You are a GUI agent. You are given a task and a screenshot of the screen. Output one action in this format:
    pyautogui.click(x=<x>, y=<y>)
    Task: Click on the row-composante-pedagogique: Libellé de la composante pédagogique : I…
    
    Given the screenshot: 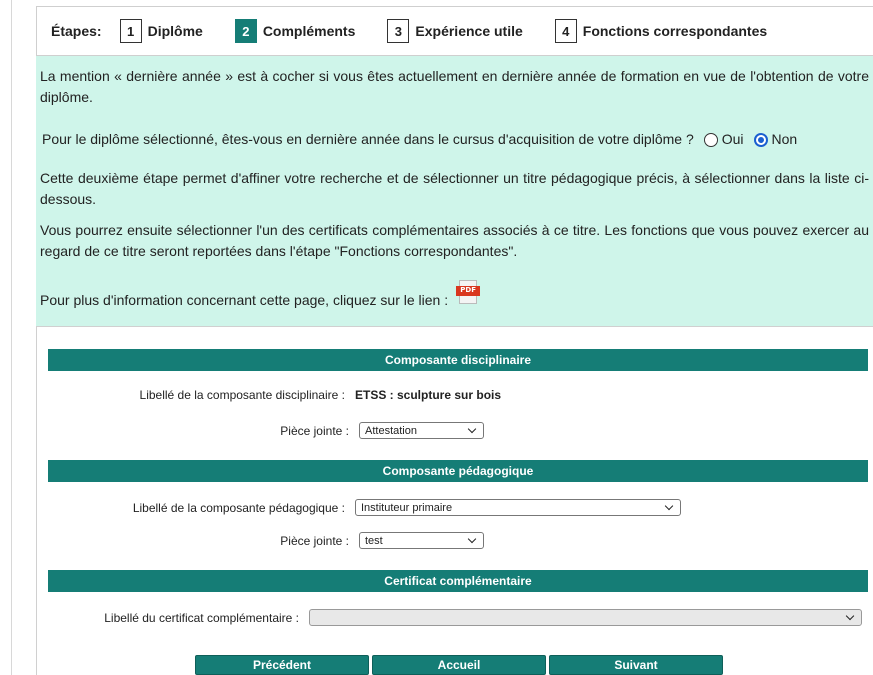 What is the action you would take?
    pyautogui.click(x=359, y=507)
    